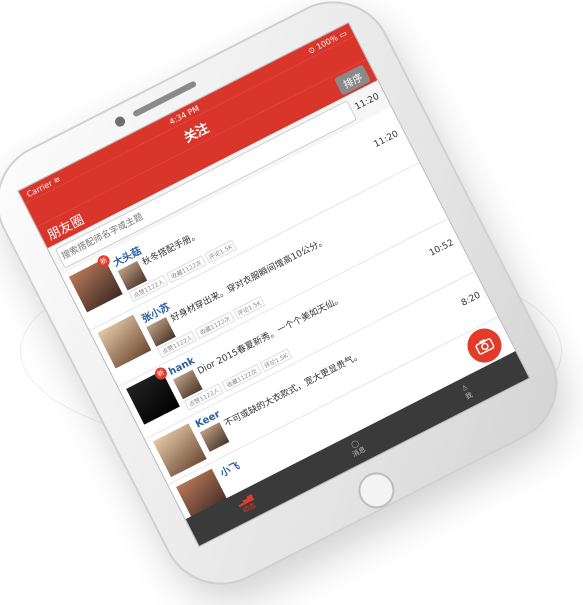  I want to click on battery-icon: ▭, so click(343, 34).